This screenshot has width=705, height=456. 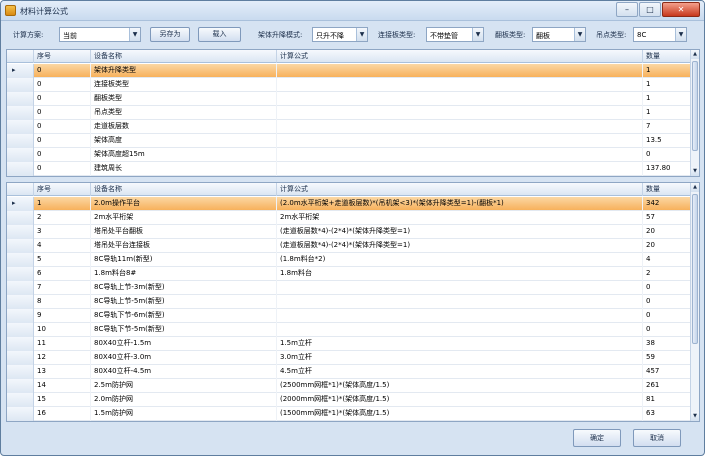 What do you see at coordinates (62, 218) in the screenshot?
I see `cell-seq: 2` at bounding box center [62, 218].